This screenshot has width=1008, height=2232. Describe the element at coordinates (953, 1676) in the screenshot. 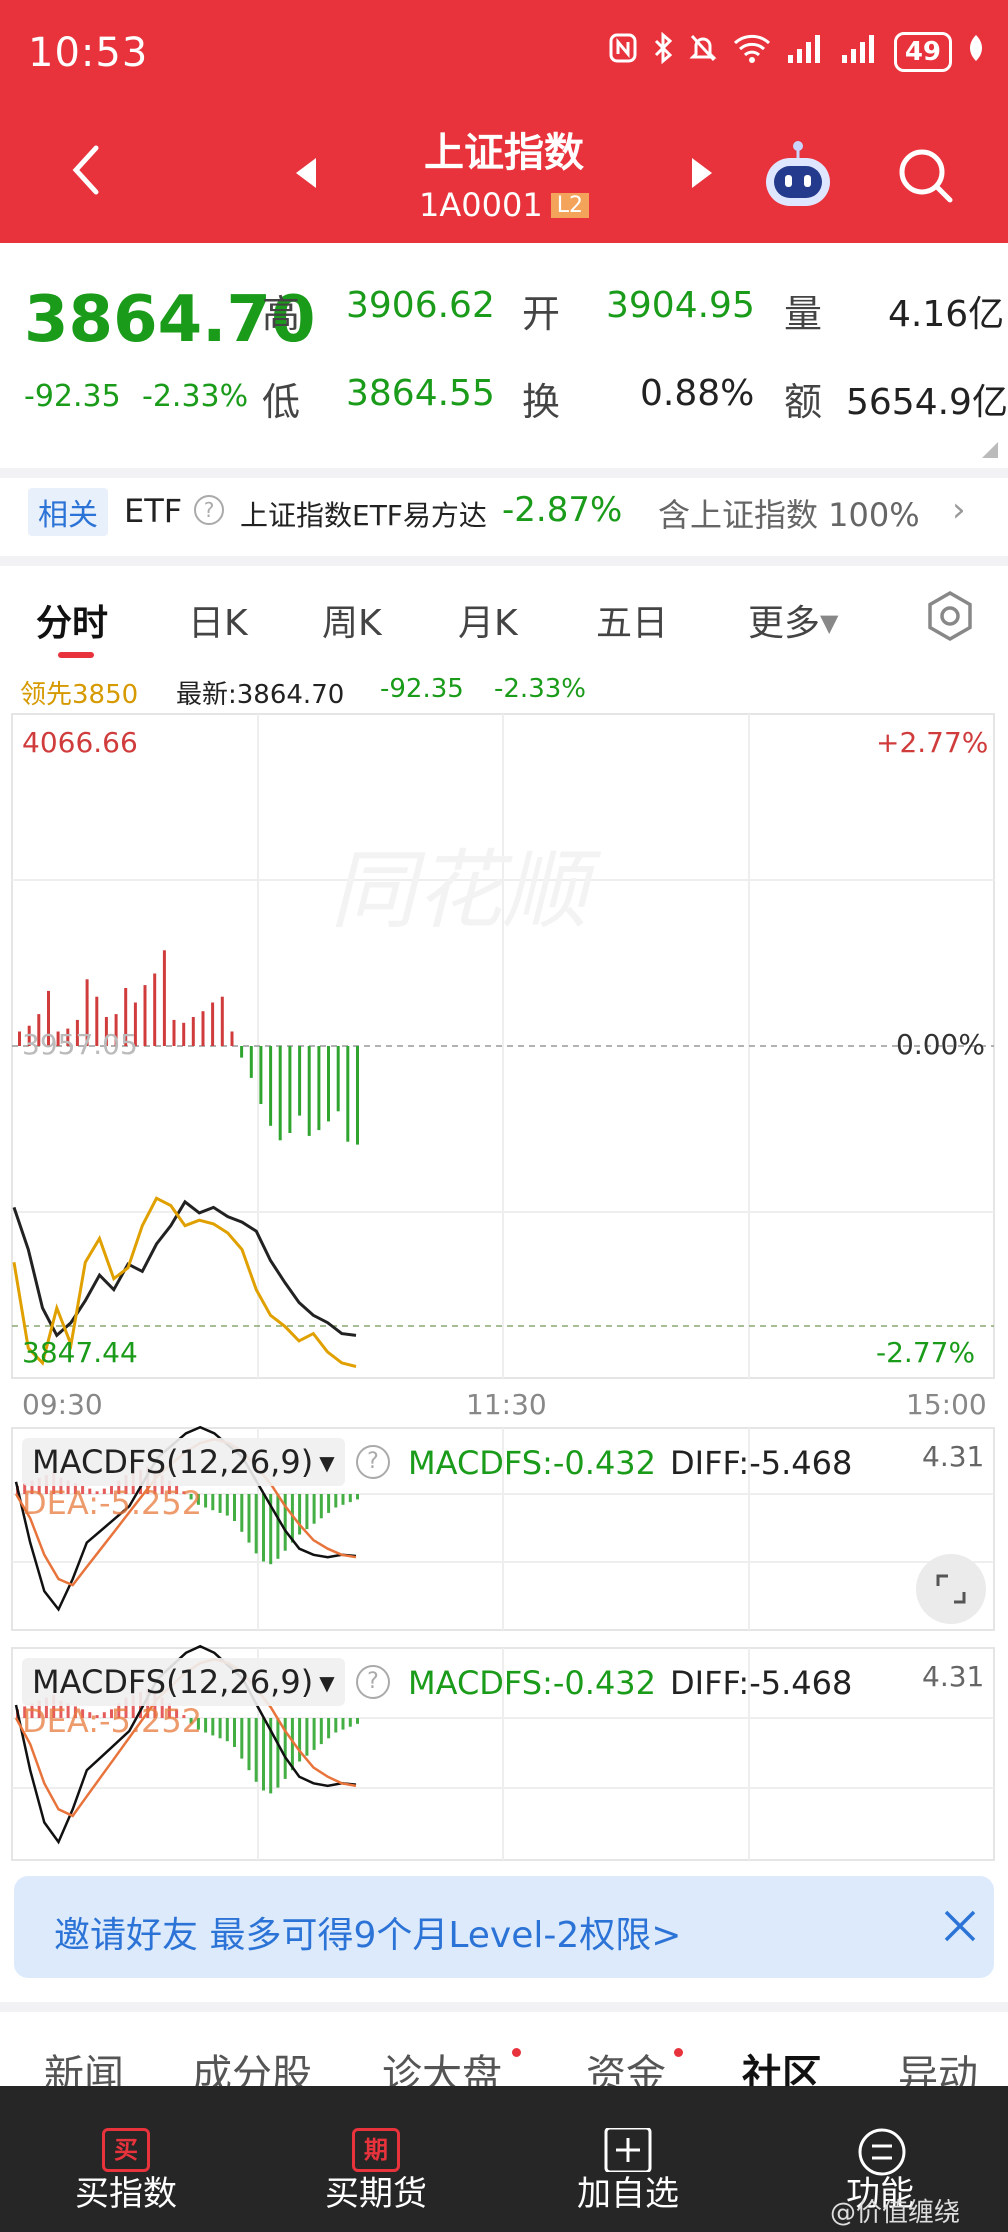

I see `macd-max-2: 4.31` at that location.